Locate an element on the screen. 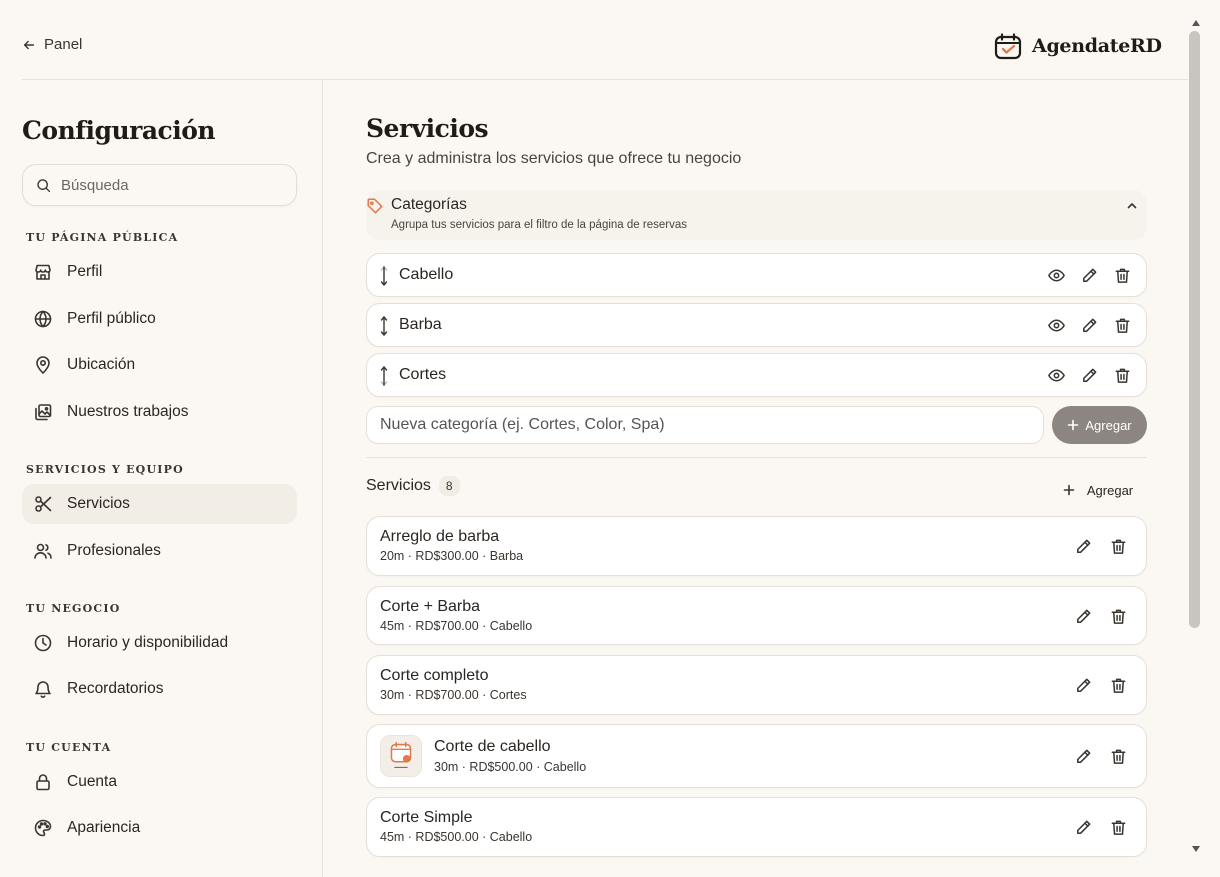 The image size is (1220, 877). page-title: Servicios is located at coordinates (427, 128).